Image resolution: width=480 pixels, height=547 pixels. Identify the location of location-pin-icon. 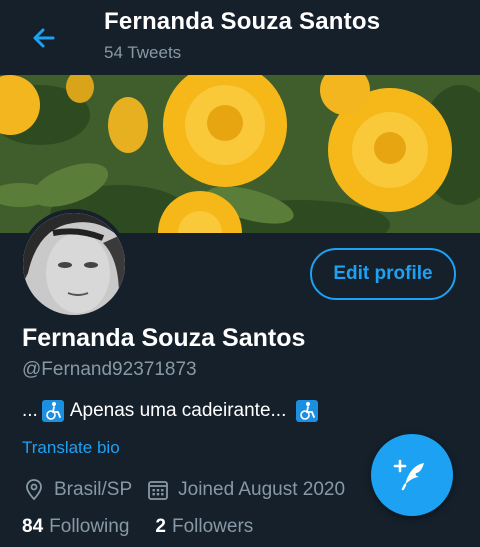
(34, 490).